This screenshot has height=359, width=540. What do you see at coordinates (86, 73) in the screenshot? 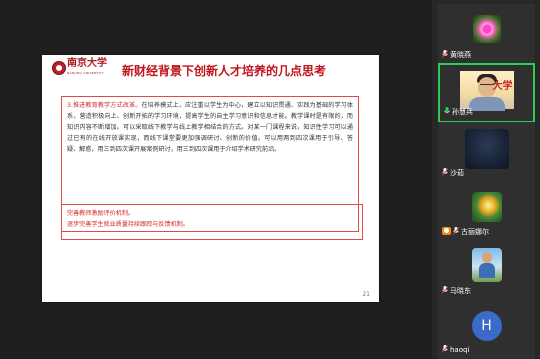
I see `university-logo-subtitle: NANJING UNIVERSITY` at bounding box center [86, 73].